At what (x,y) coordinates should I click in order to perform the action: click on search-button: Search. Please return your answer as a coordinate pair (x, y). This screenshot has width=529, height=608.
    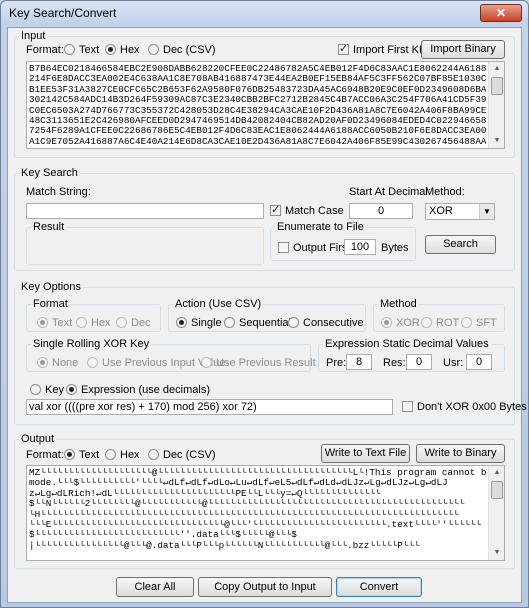
    Looking at the image, I should click on (460, 244).